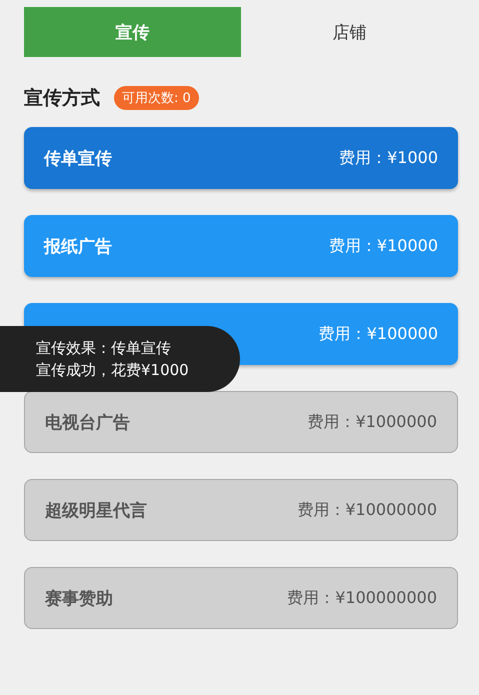  Describe the element at coordinates (62, 98) in the screenshot. I see `section-title: 宣传方式` at that location.